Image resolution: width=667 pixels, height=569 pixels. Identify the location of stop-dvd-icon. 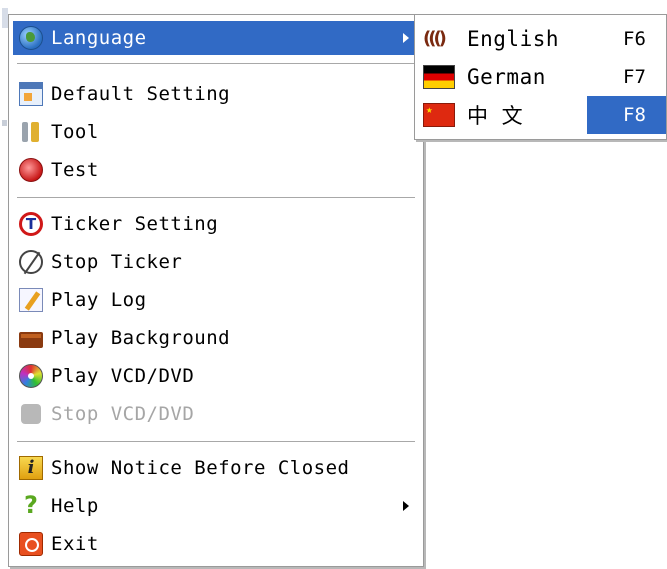
(31, 414).